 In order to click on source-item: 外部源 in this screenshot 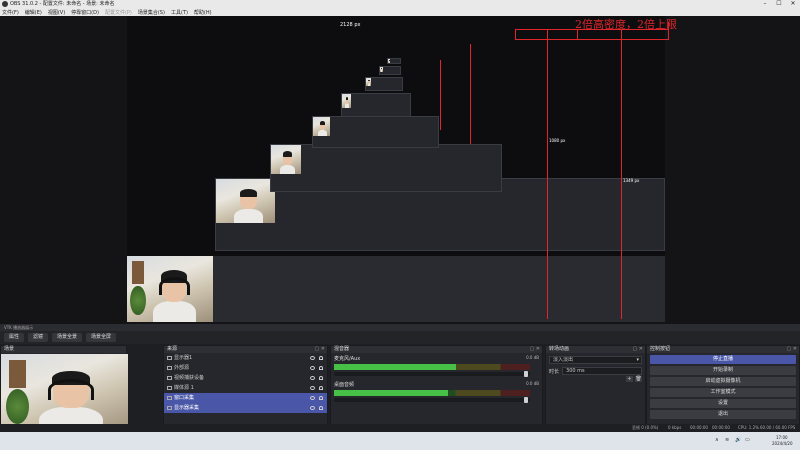, I will do `click(245, 368)`.